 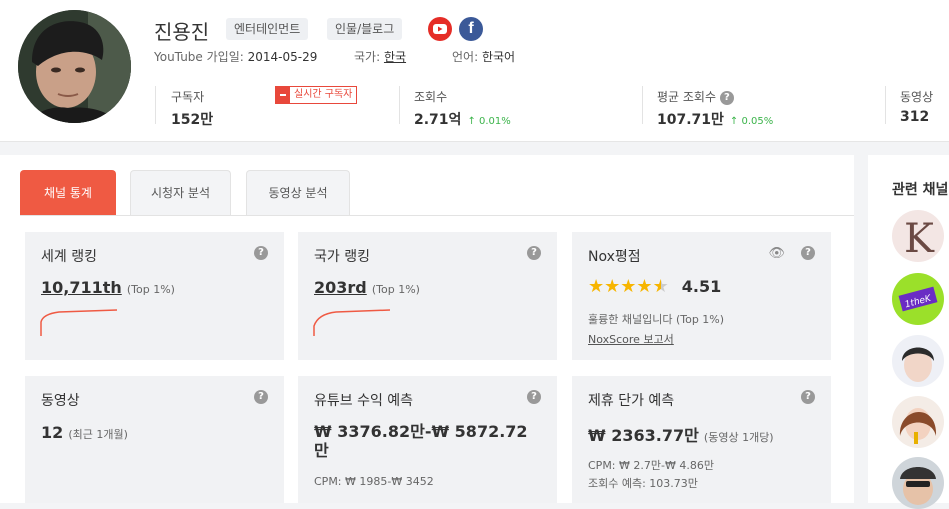 What do you see at coordinates (437, 215) in the screenshot?
I see `tab-divider` at bounding box center [437, 215].